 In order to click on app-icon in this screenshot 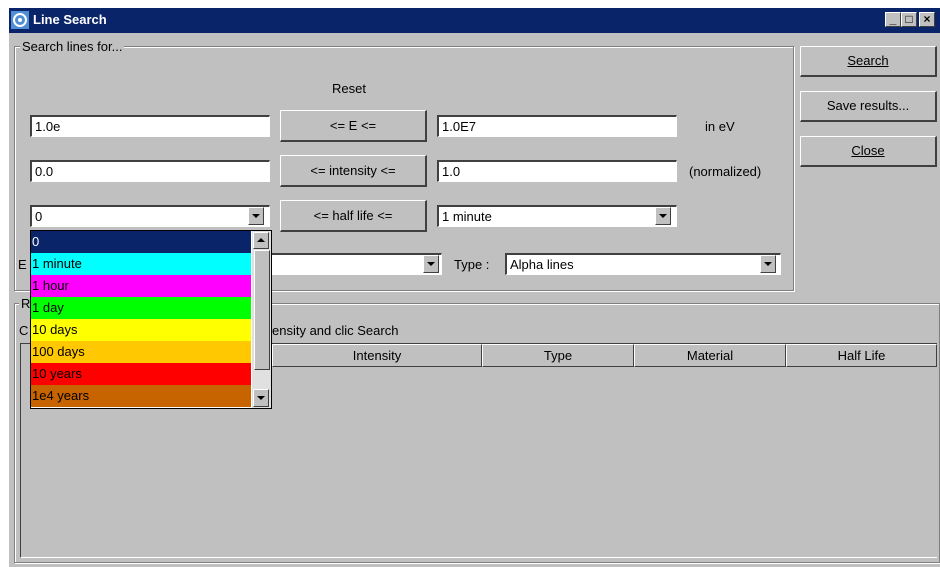, I will do `click(20, 20)`.